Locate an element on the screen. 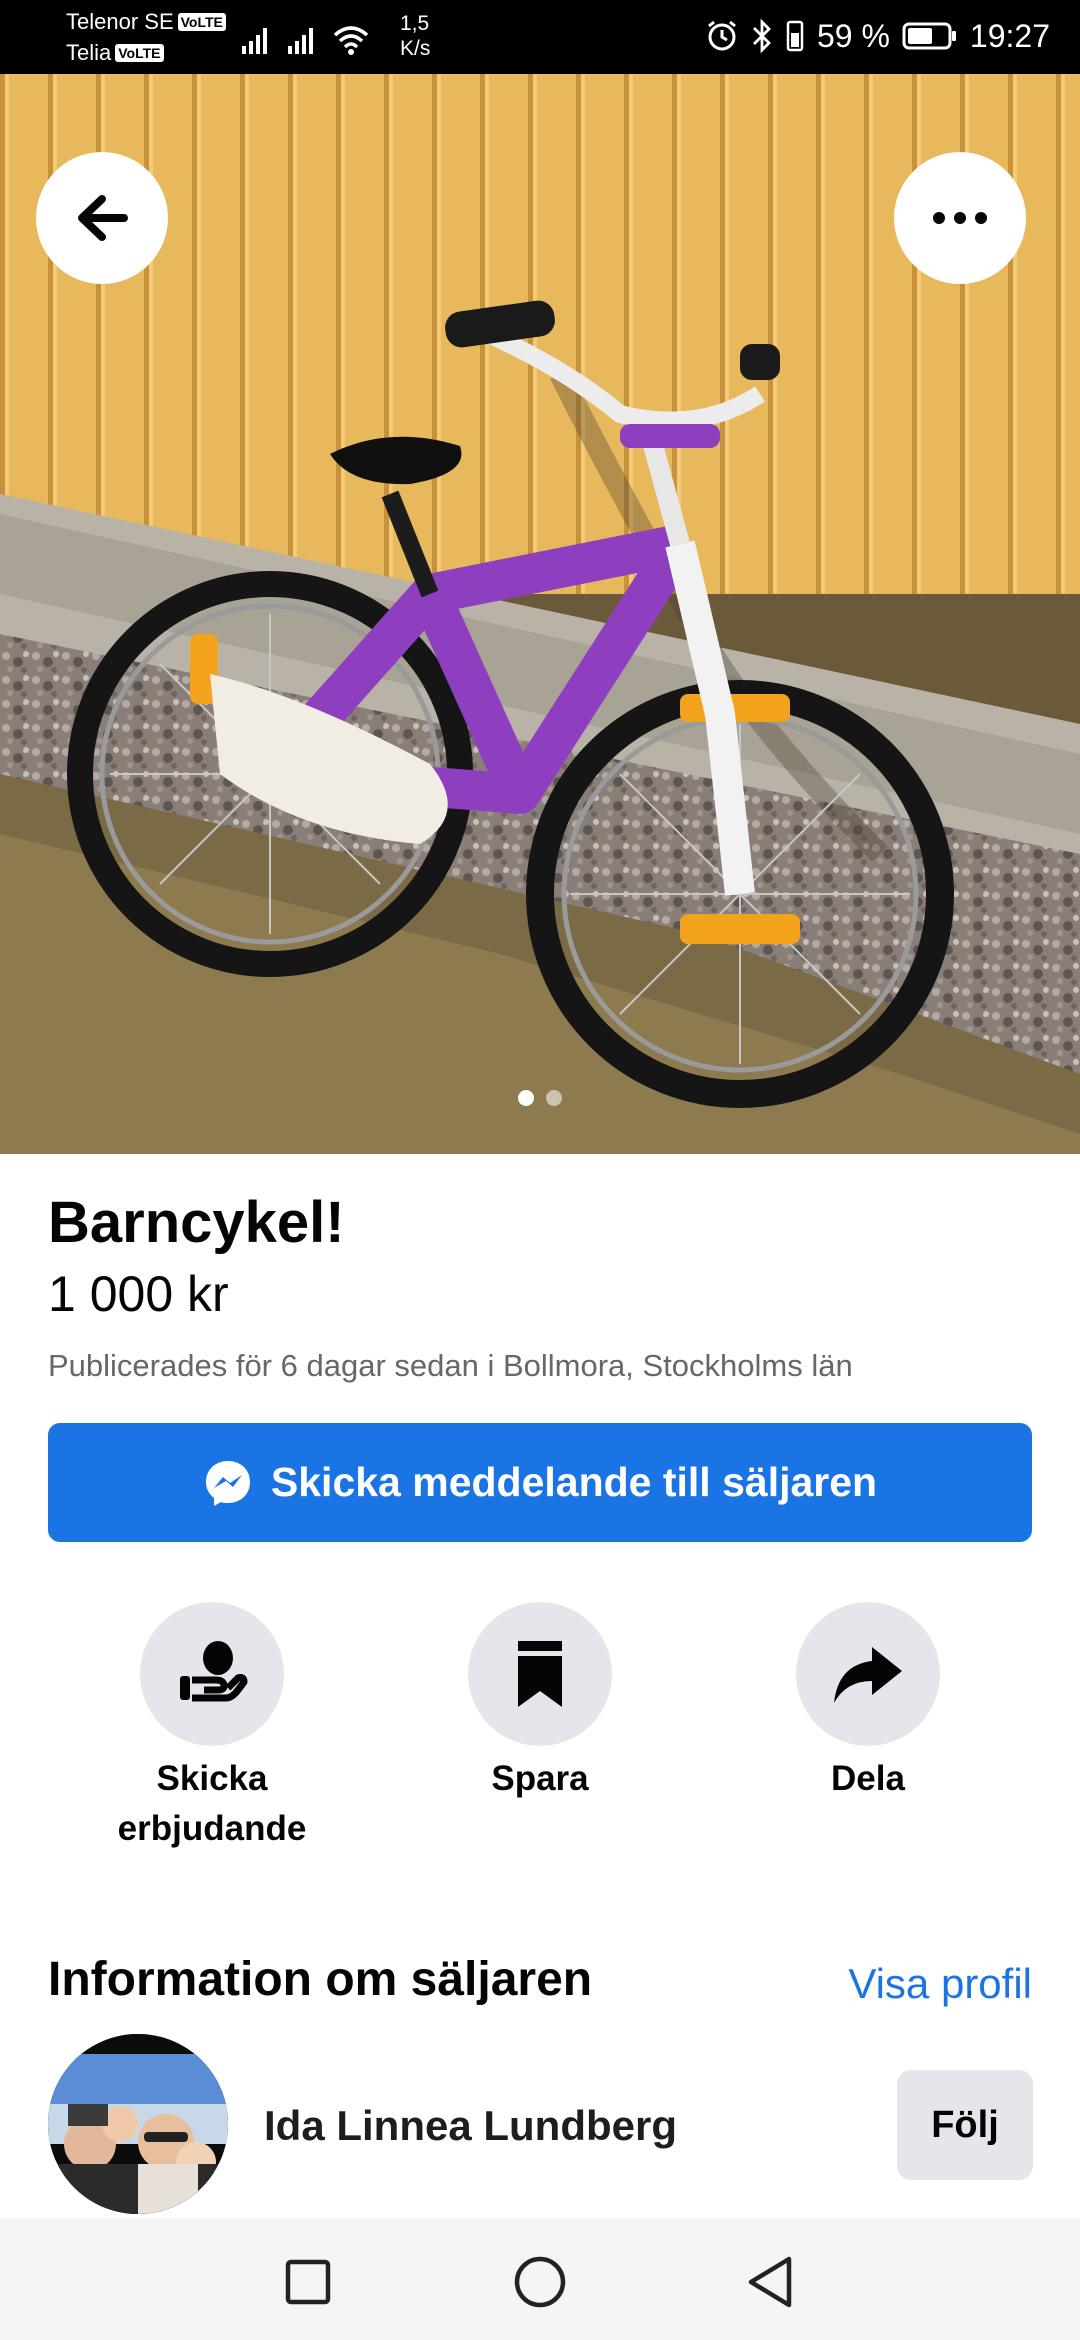 The width and height of the screenshot is (1080, 2340). speed-value: 1,5 is located at coordinates (415, 23).